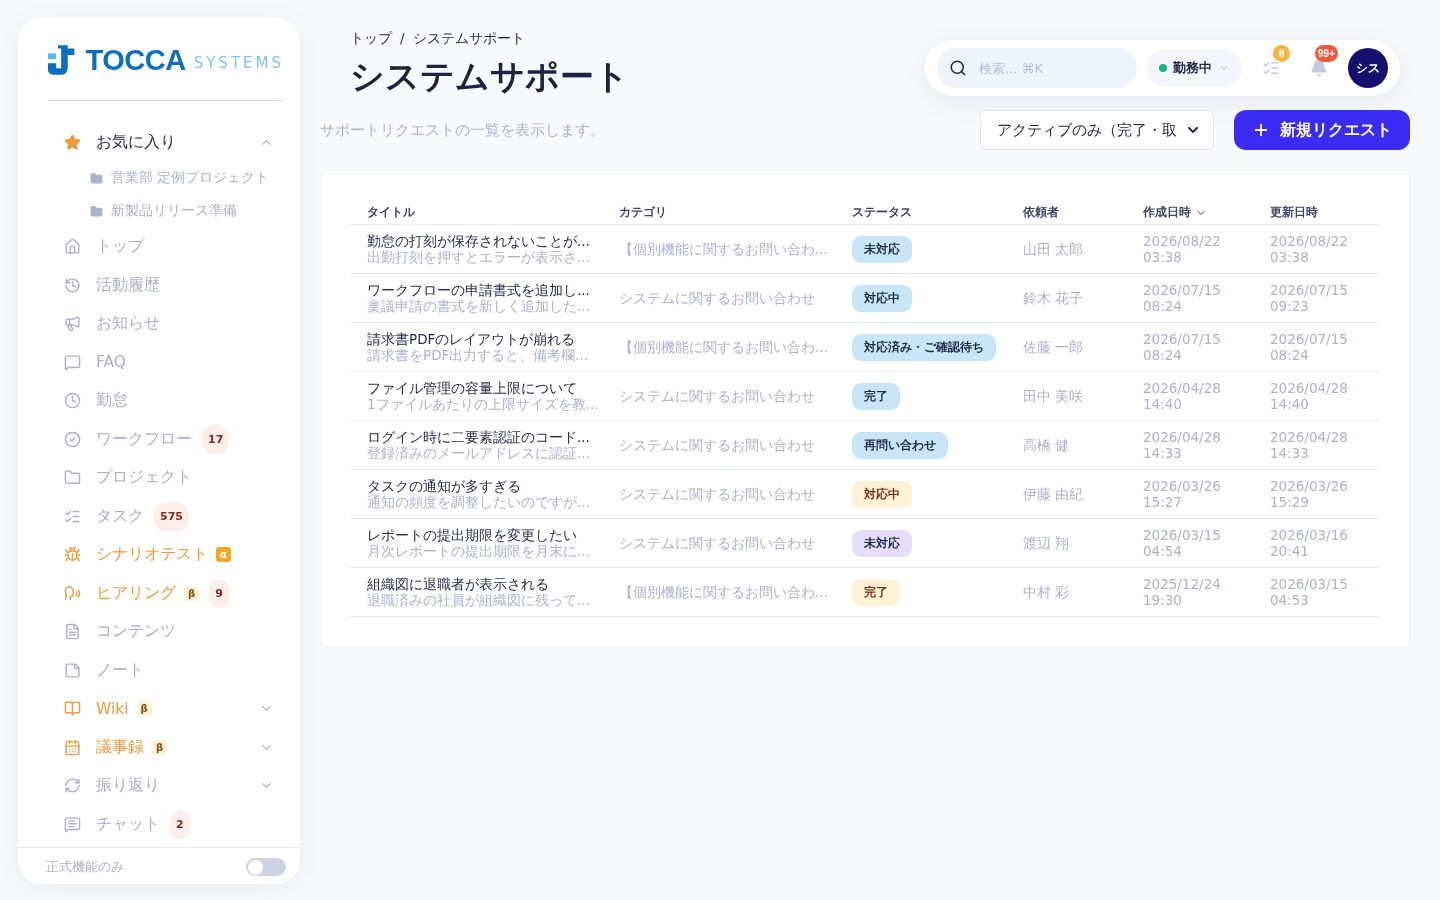 Image resolution: width=1440 pixels, height=900 pixels. Describe the element at coordinates (1290, 453) in the screenshot. I see `updated-time: 14:33` at that location.